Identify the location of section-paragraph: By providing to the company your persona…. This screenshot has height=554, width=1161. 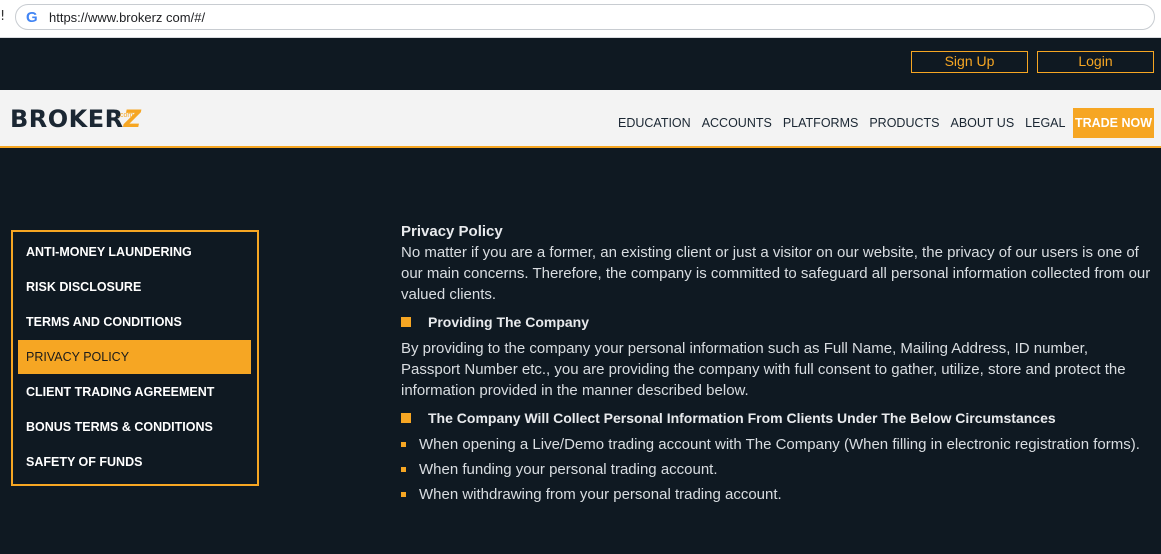
(763, 369).